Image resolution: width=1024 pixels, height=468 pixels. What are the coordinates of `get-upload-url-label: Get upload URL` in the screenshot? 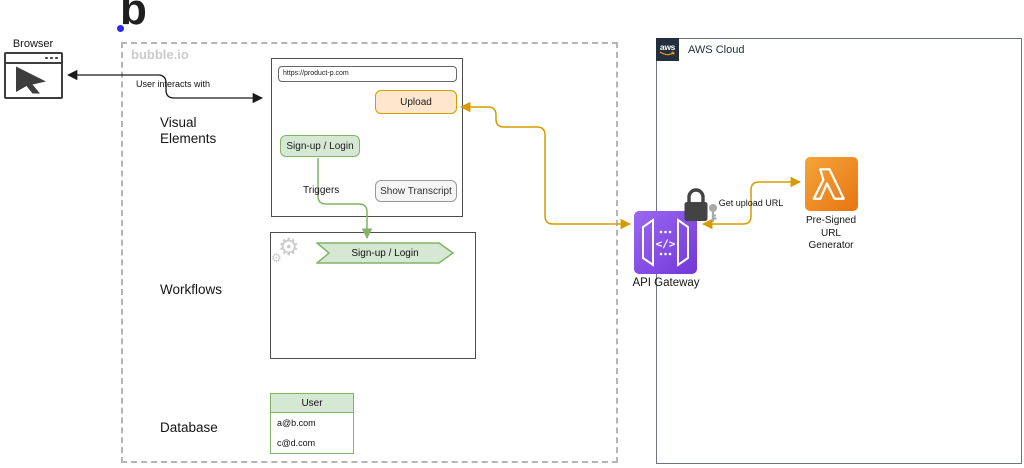 It's located at (751, 203).